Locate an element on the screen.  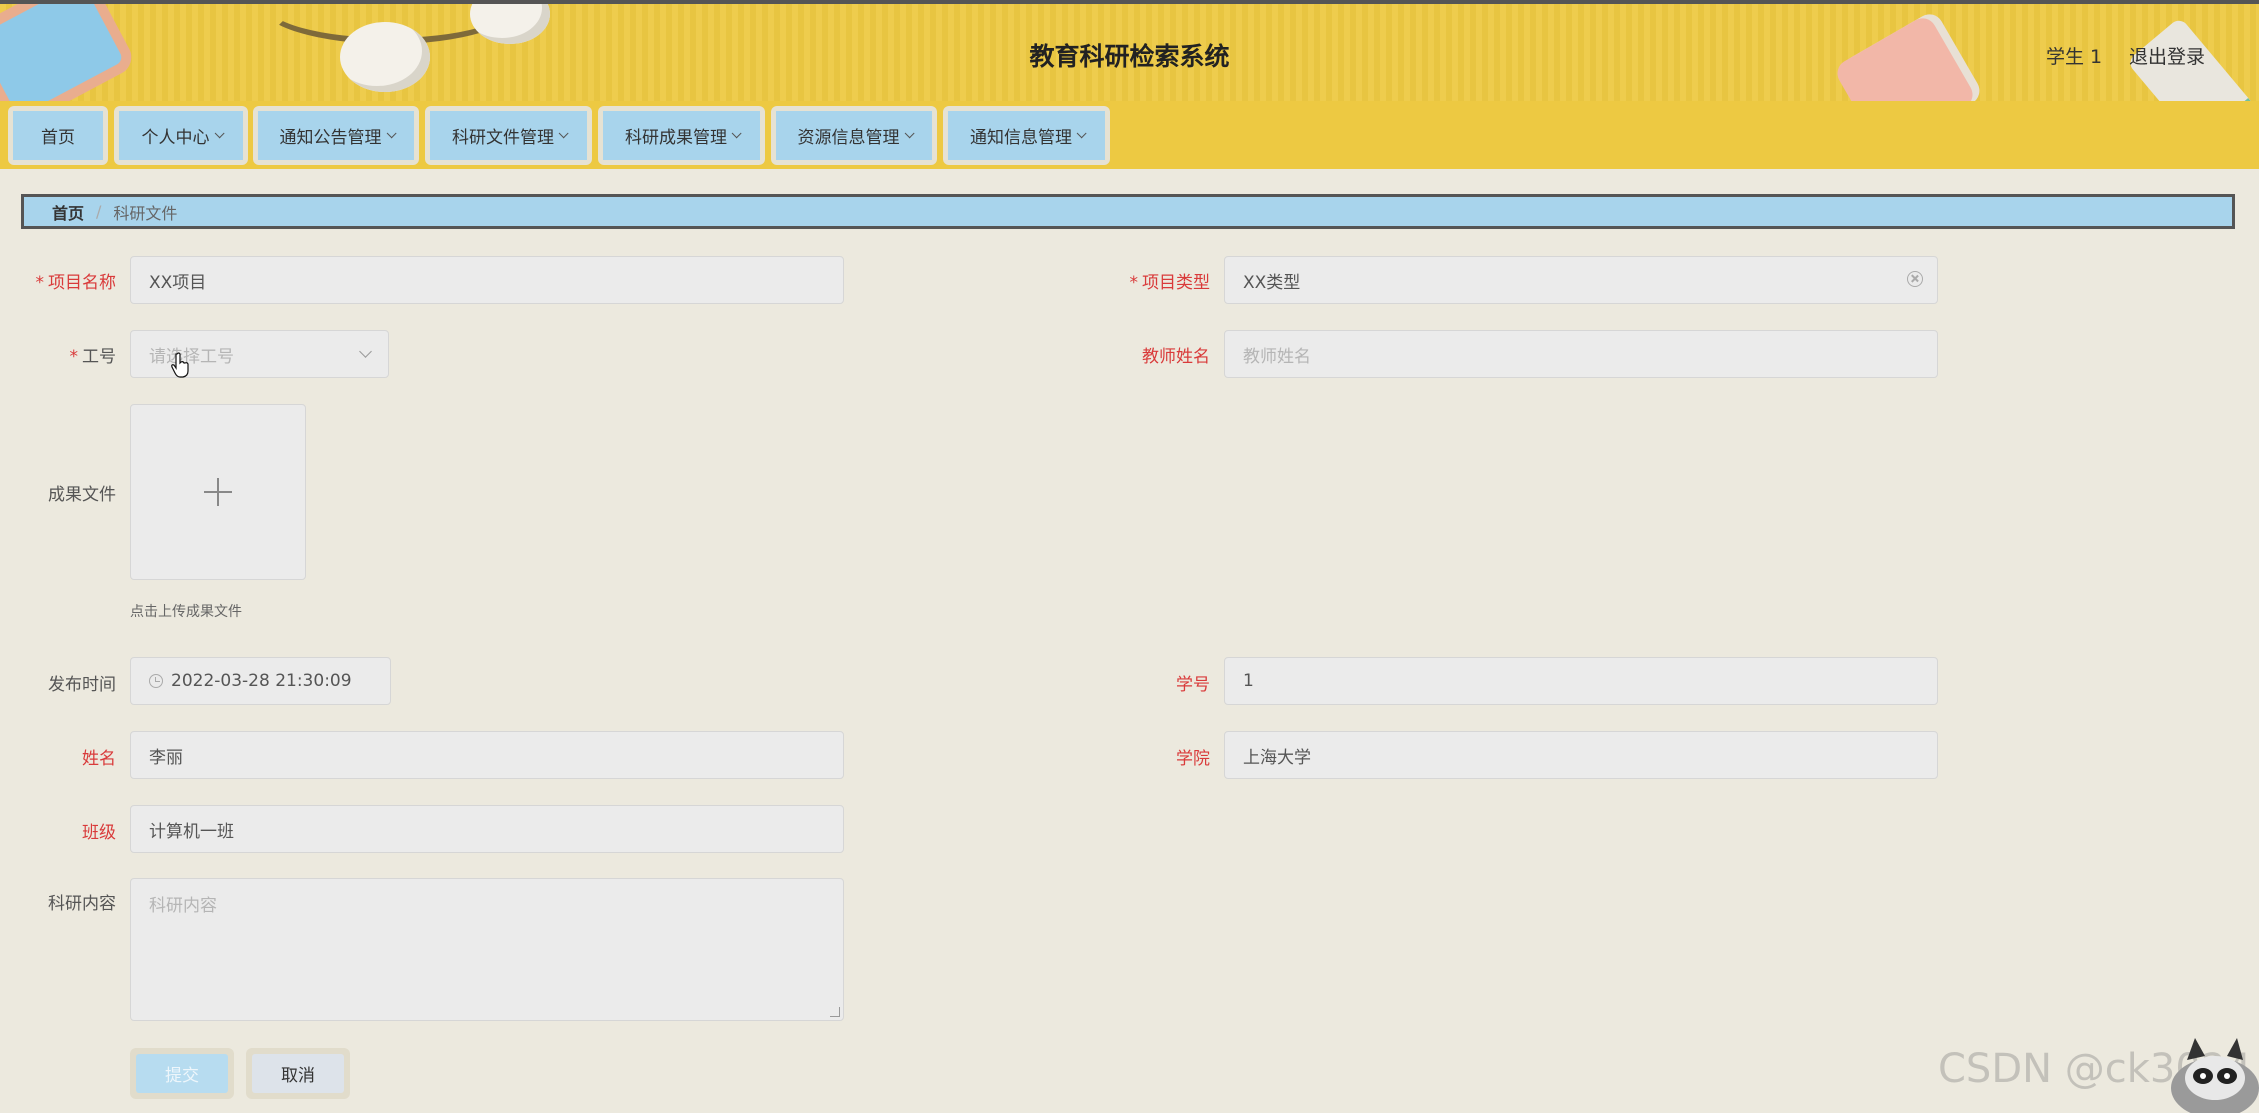
upload-area is located at coordinates (218, 492).